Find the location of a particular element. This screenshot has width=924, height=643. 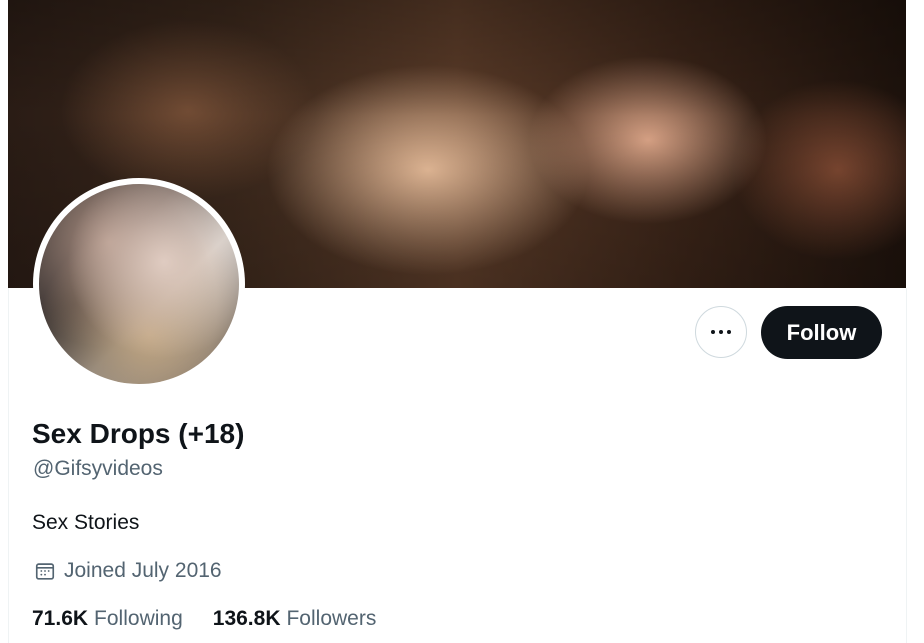

more-options-button is located at coordinates (721, 332).